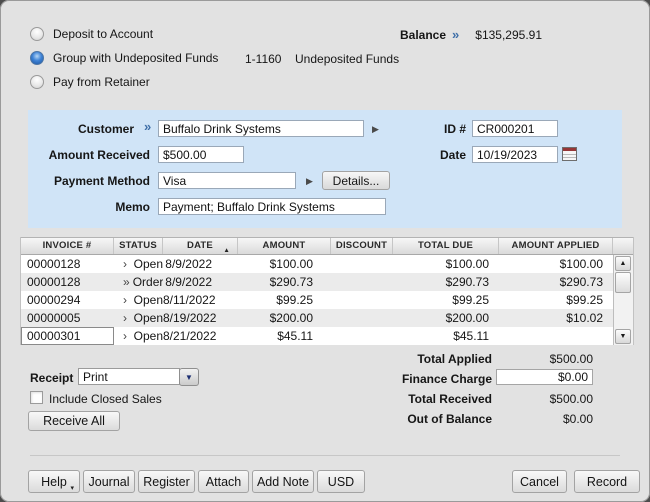 This screenshot has height=502, width=650. Describe the element at coordinates (148, 318) in the screenshot. I see `status-text: Open` at that location.